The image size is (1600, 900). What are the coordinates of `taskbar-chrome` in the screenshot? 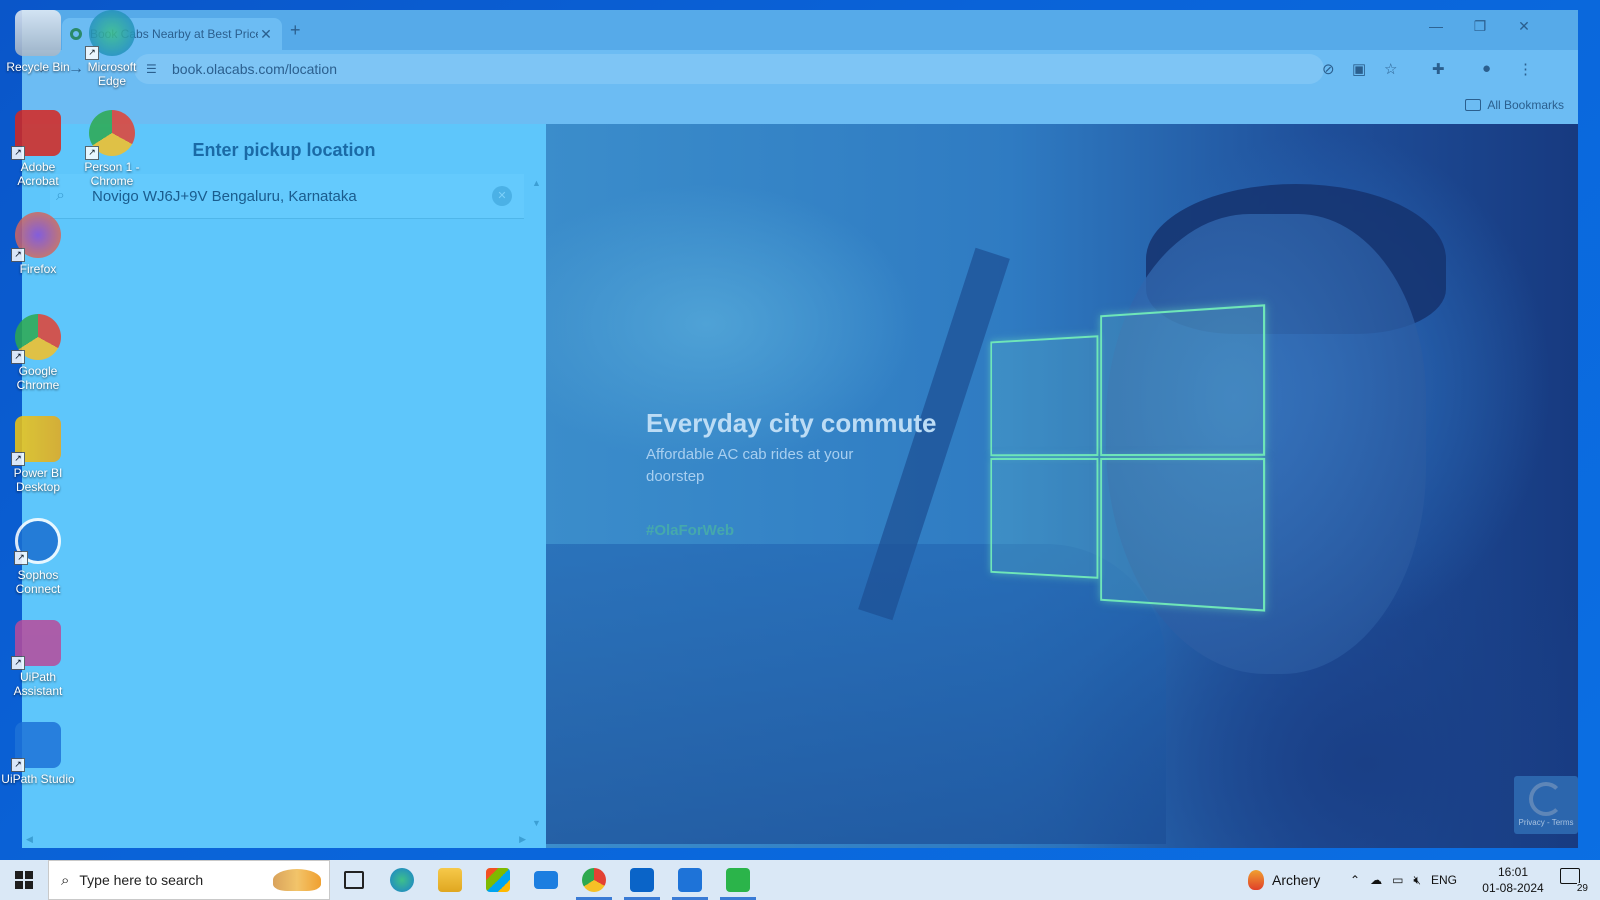 It's located at (594, 880).